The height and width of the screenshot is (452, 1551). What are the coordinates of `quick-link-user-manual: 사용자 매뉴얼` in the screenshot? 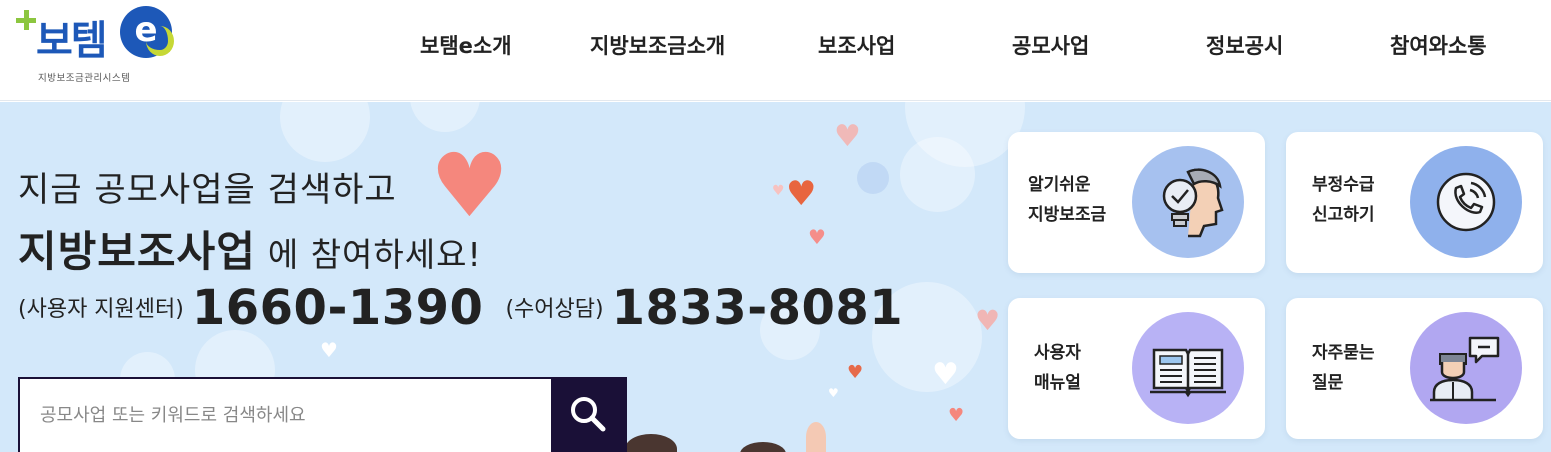 It's located at (1136, 368).